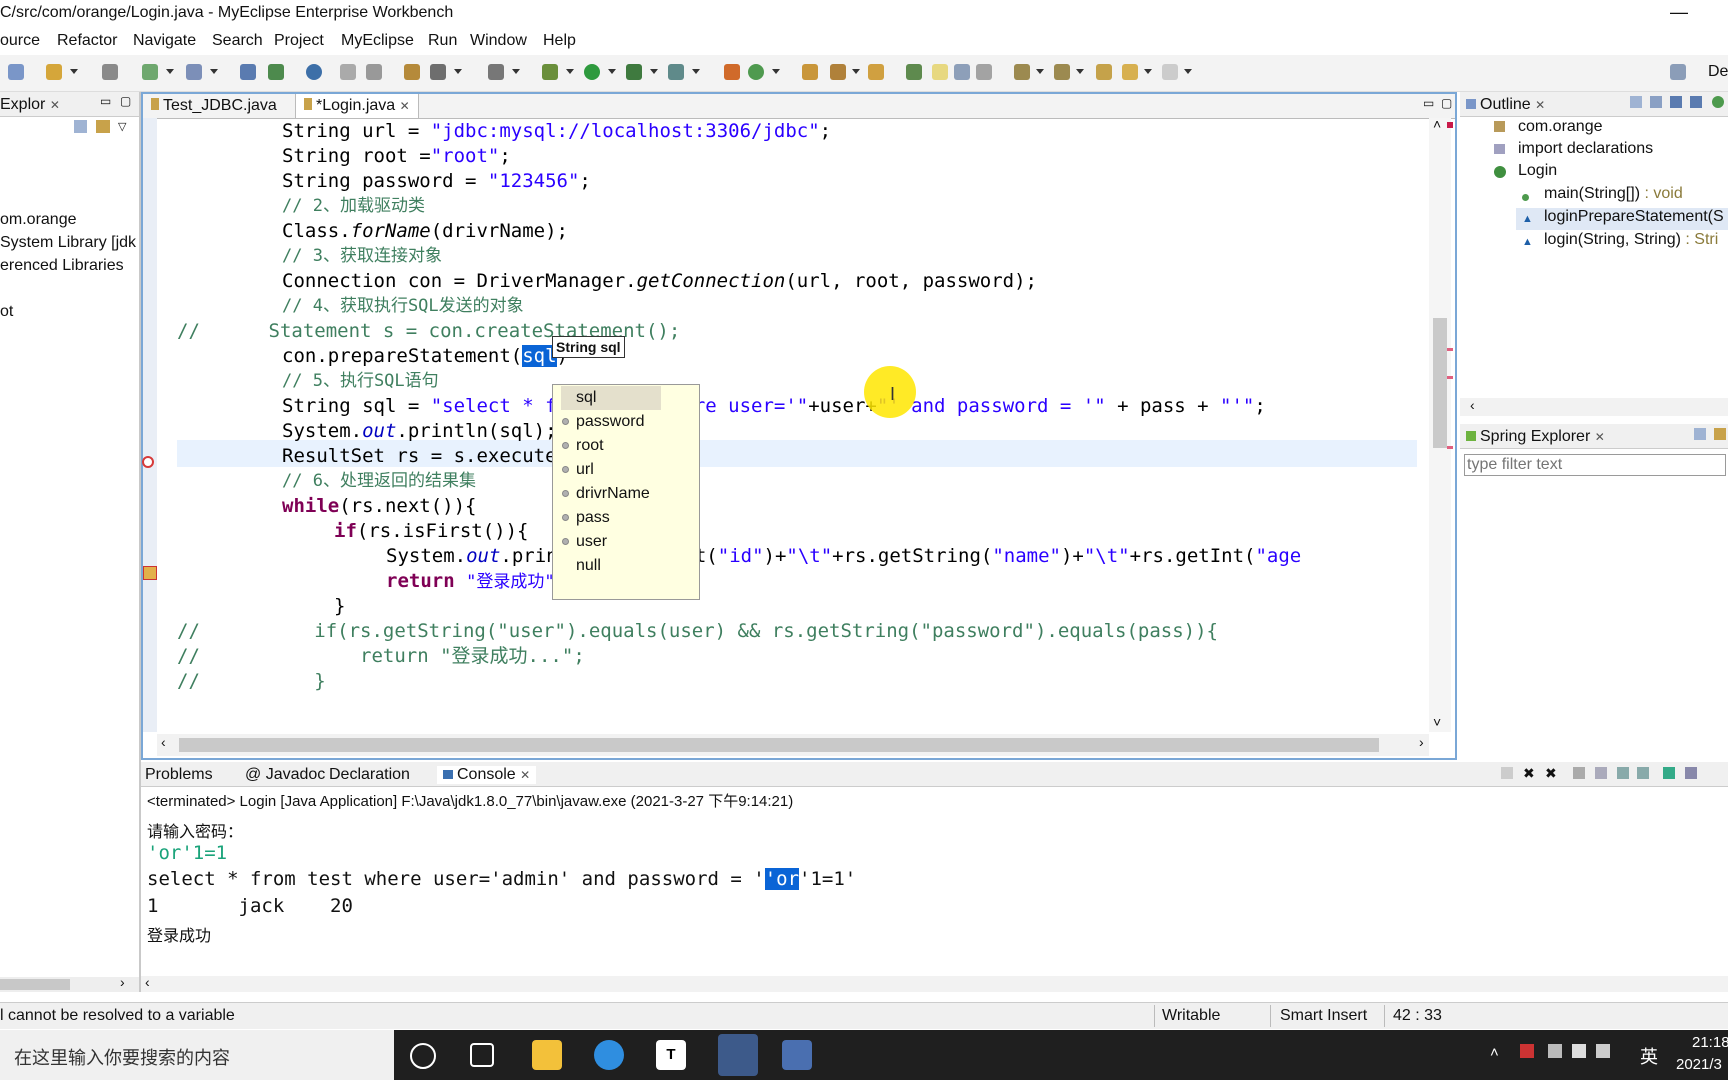  What do you see at coordinates (20, 41) in the screenshot?
I see `menu-source: ource` at bounding box center [20, 41].